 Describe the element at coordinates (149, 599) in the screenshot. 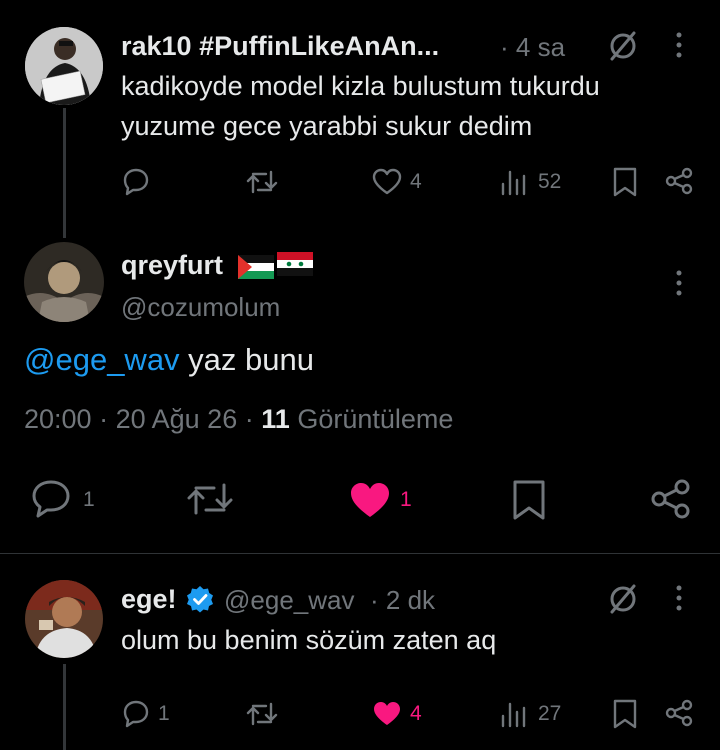

I see `author-name: ege!` at that location.